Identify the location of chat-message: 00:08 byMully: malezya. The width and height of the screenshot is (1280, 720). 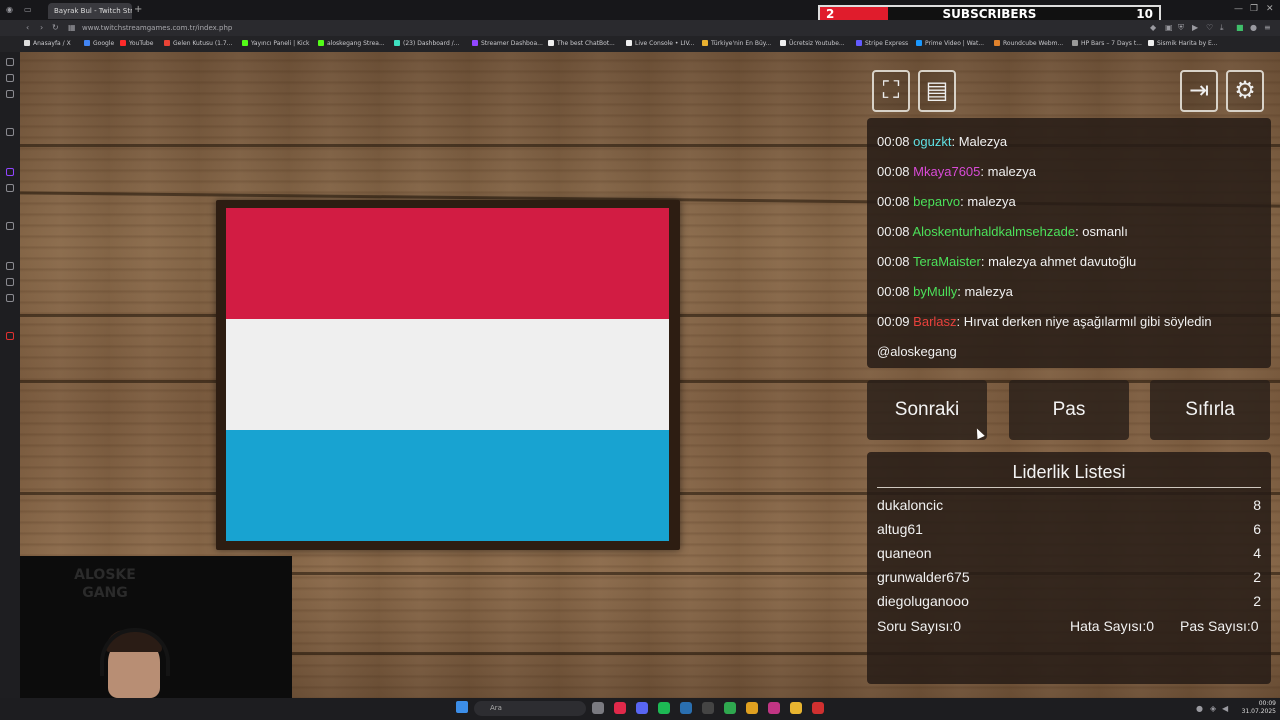
(945, 291).